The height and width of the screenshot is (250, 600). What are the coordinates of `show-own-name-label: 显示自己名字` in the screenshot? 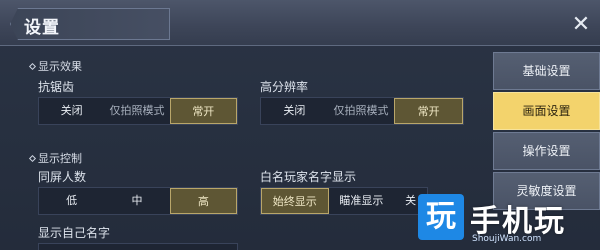 It's located at (74, 233).